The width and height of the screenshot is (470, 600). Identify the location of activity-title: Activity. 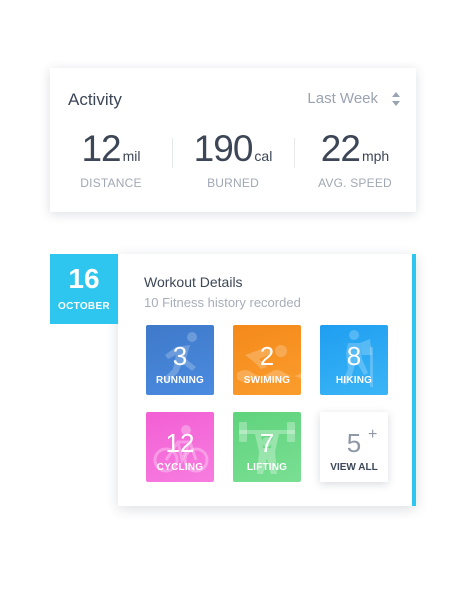
(95, 99).